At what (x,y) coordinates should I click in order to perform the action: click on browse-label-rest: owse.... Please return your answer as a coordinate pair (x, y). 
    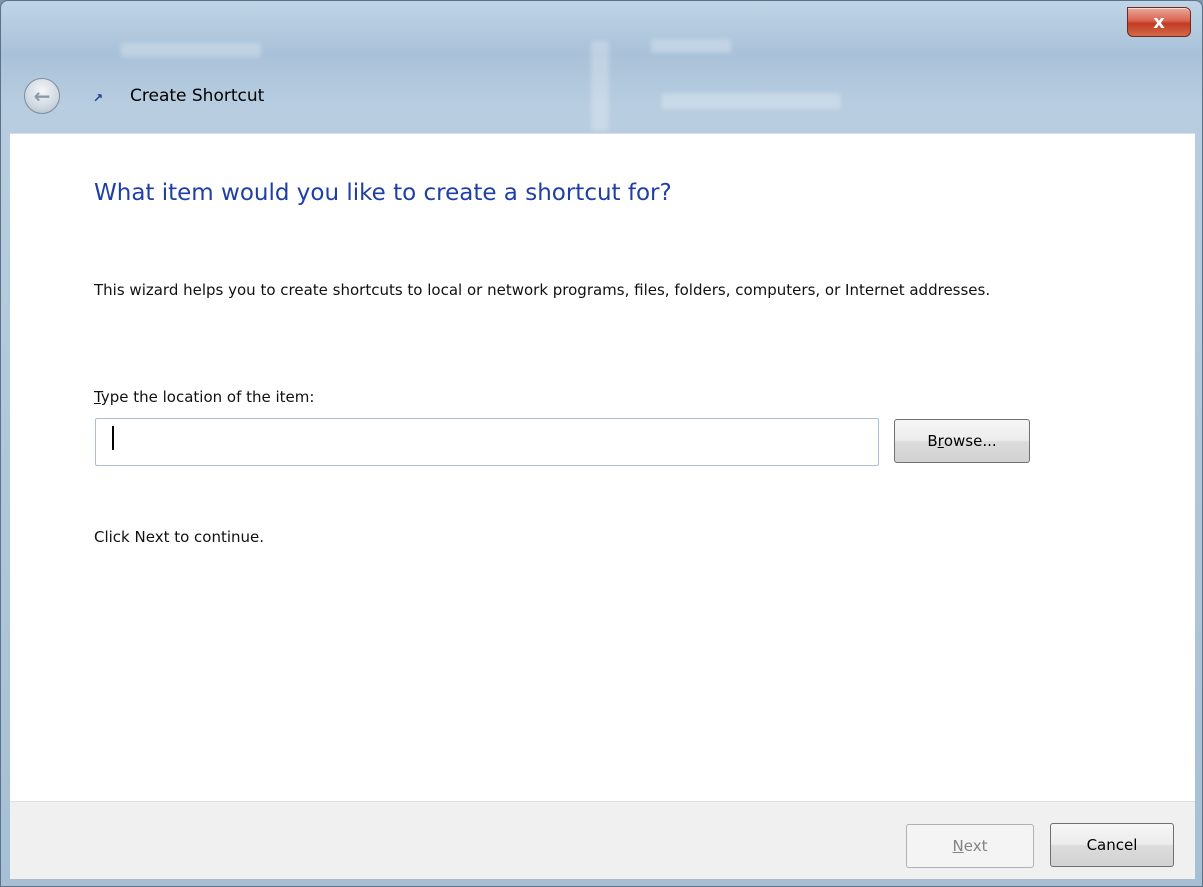
    Looking at the image, I should click on (970, 441).